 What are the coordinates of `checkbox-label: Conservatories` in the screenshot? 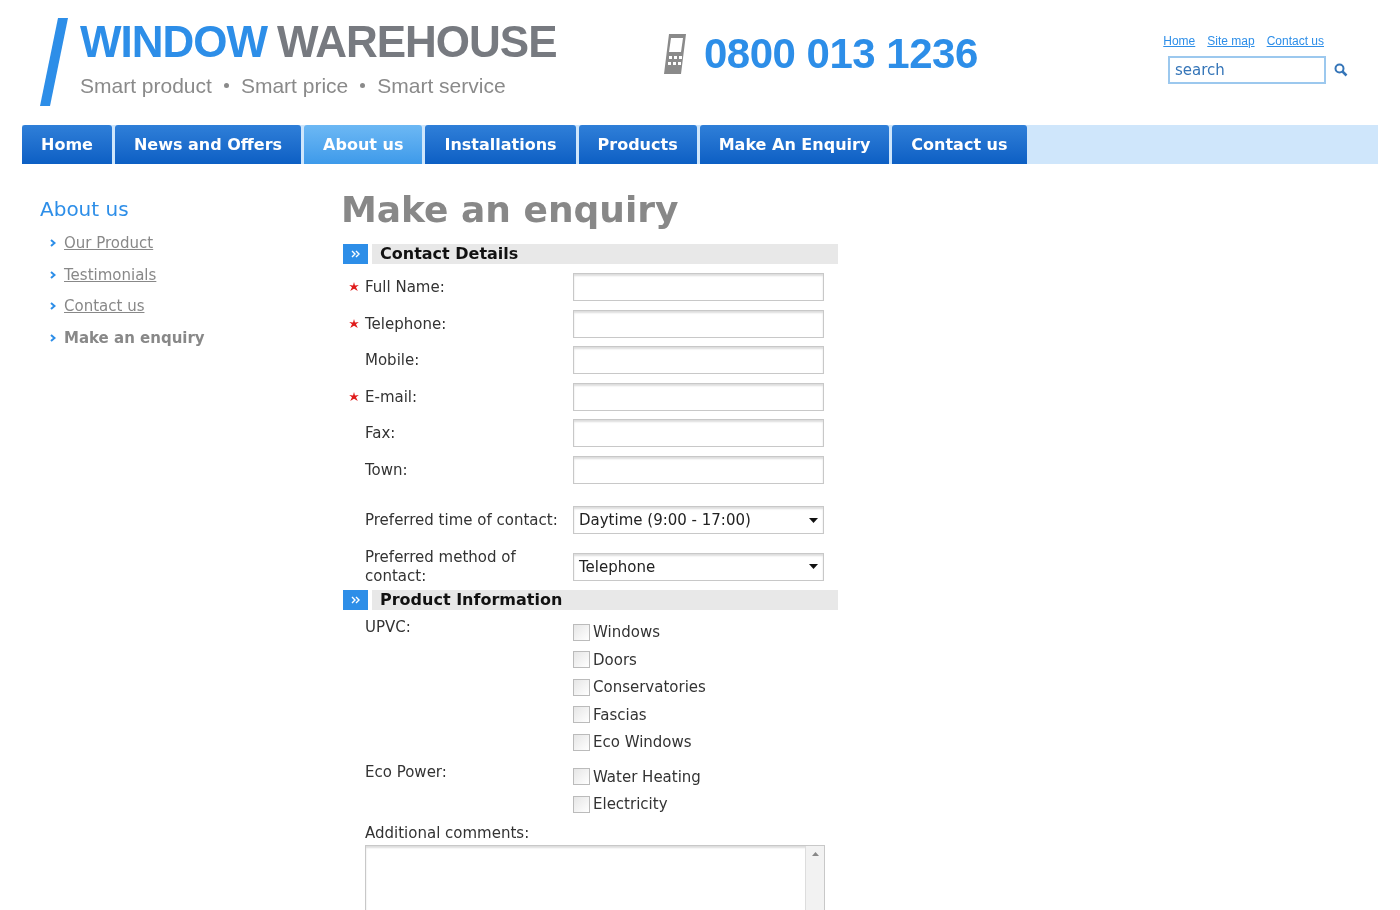 It's located at (649, 687).